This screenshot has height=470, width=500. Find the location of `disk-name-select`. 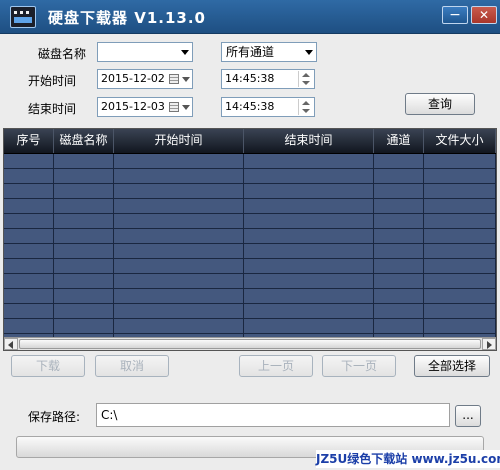

disk-name-select is located at coordinates (145, 52).